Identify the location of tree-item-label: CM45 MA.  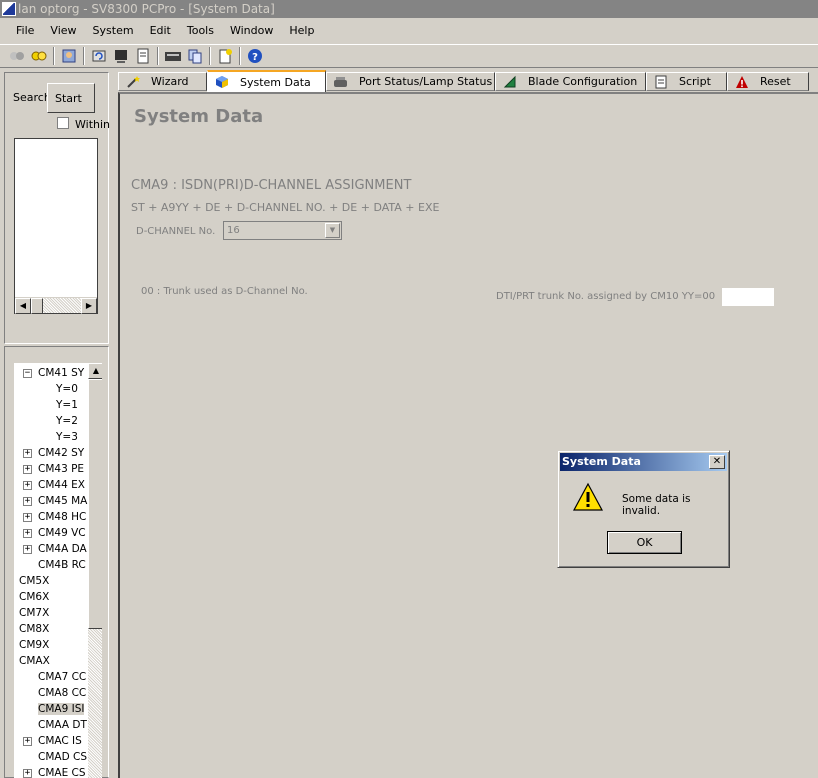
(63, 501).